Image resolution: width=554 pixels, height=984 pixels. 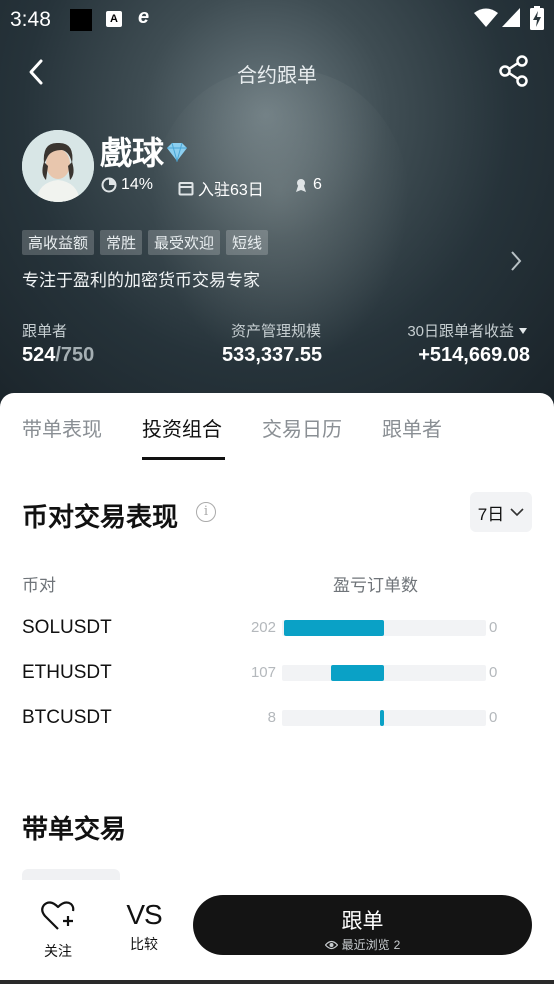 What do you see at coordinates (277, 720) in the screenshot?
I see `pair-row: BTCUSDT 8 0` at bounding box center [277, 720].